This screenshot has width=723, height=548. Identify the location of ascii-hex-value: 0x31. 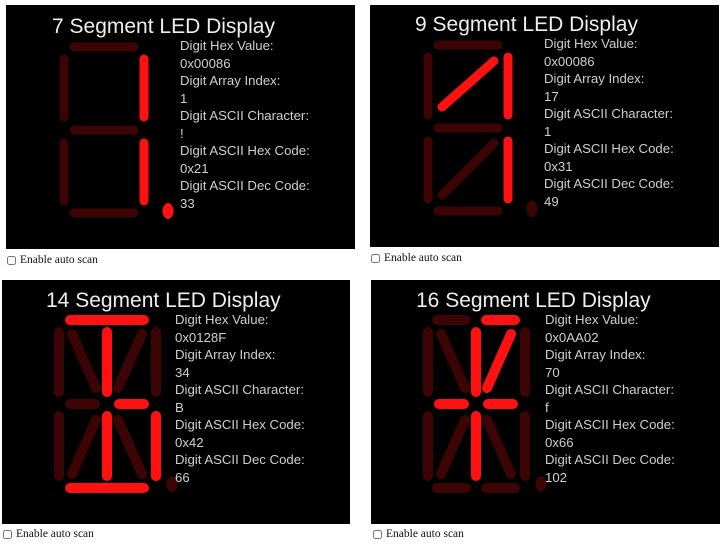
(558, 166).